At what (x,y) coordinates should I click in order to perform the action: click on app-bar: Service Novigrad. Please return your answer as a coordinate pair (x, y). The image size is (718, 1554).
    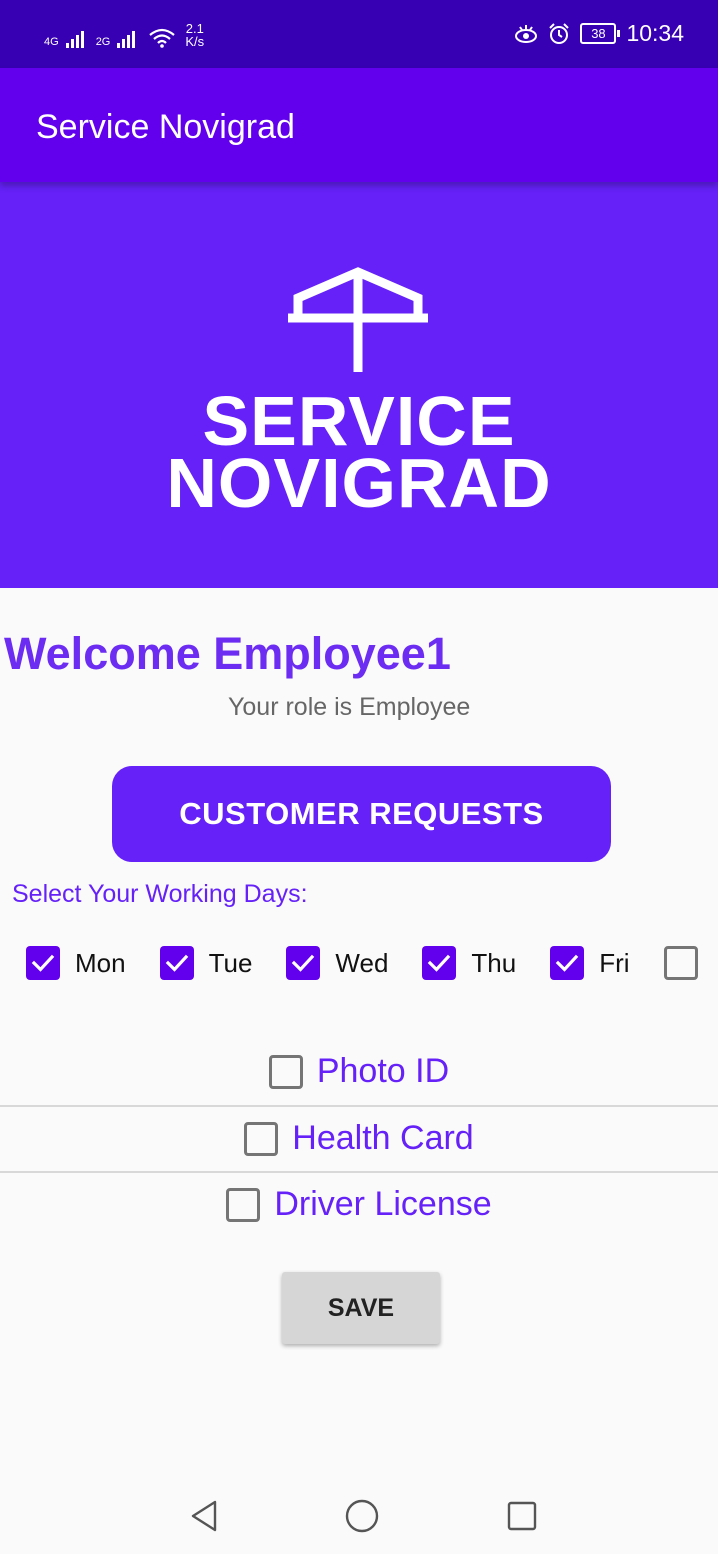
    Looking at the image, I should click on (359, 125).